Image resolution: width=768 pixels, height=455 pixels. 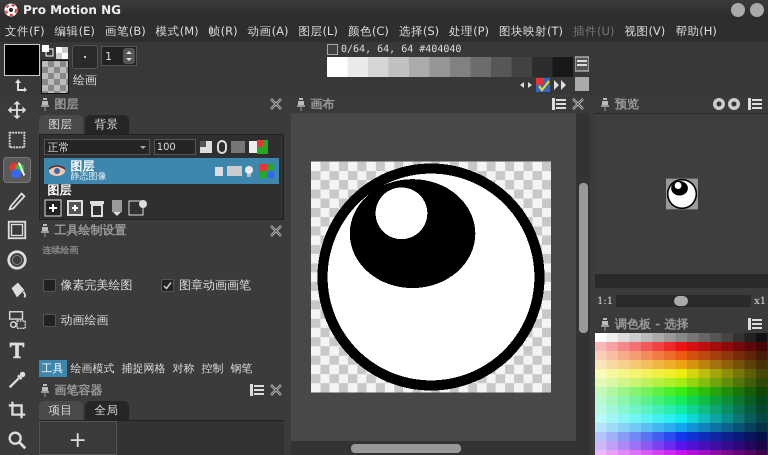 What do you see at coordinates (89, 177) in the screenshot?
I see `layer-type: 静态图像` at bounding box center [89, 177].